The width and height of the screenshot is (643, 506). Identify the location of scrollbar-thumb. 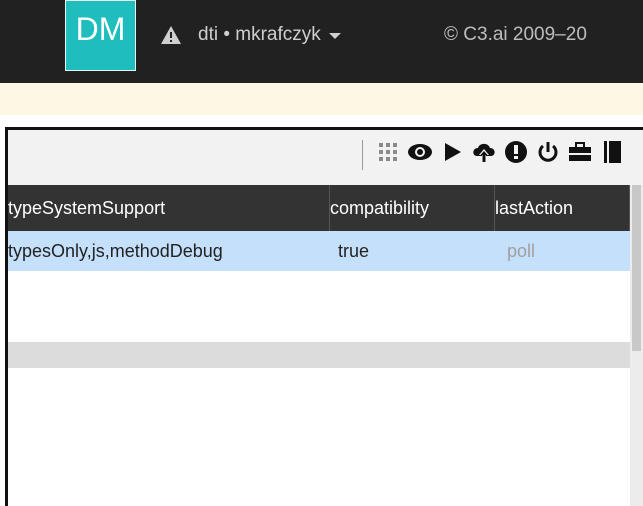
(636, 268).